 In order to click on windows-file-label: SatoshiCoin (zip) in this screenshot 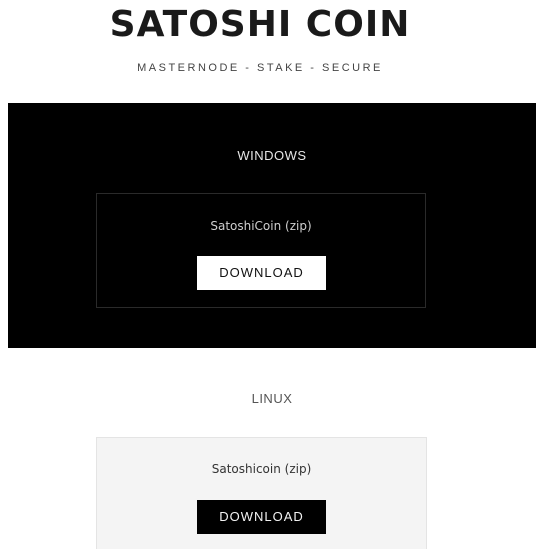, I will do `click(261, 226)`.